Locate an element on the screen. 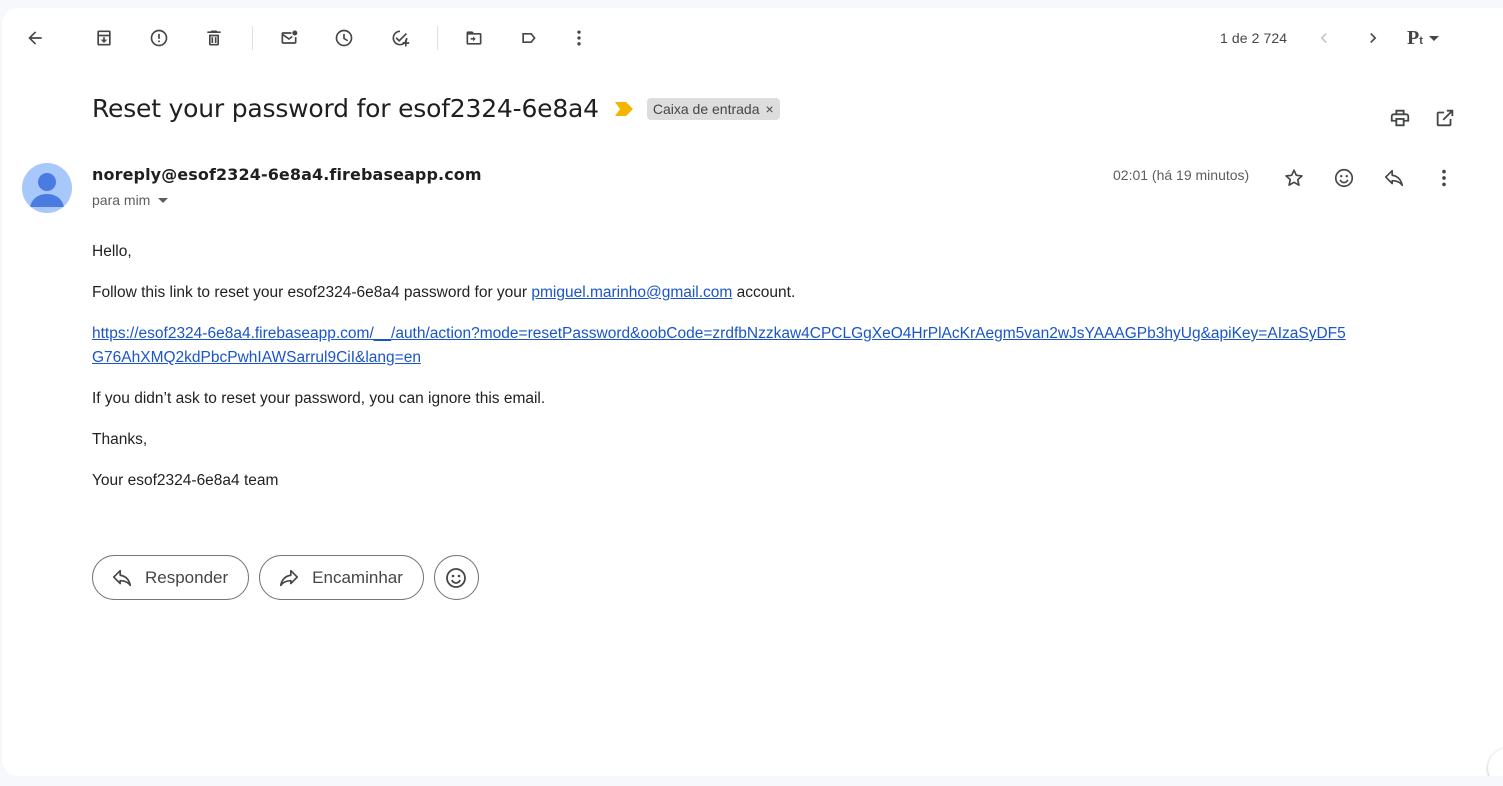 This screenshot has width=1503, height=786. sender-avatar is located at coordinates (47, 188).